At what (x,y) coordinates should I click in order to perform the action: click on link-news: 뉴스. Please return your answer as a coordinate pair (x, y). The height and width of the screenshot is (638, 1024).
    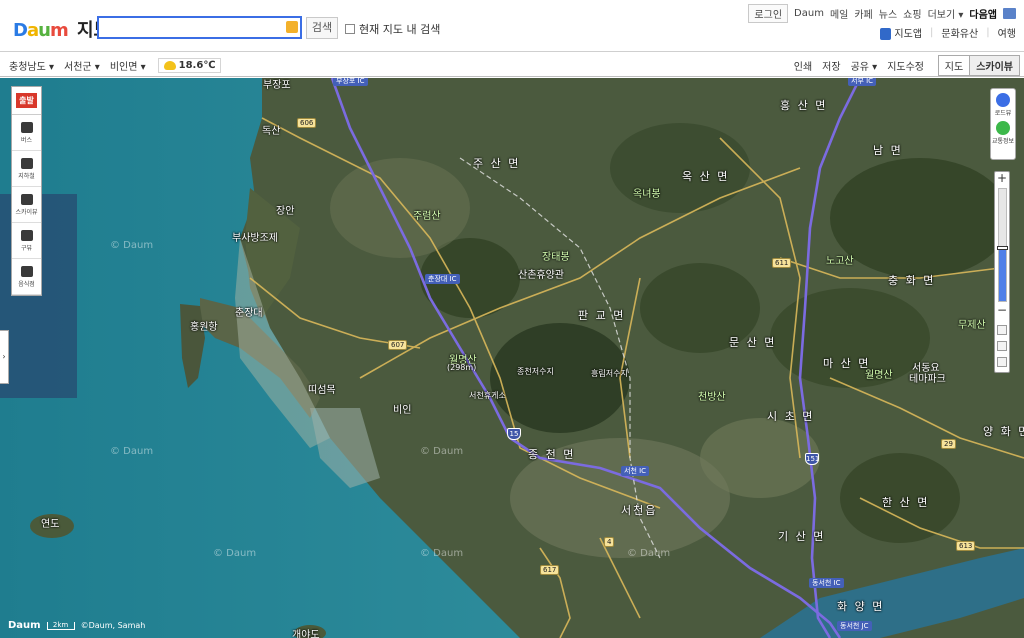
    Looking at the image, I should click on (888, 13).